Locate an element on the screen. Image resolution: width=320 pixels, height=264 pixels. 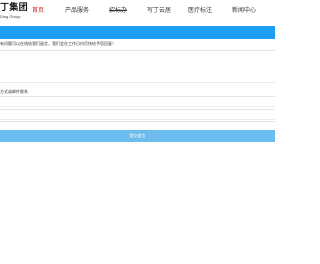
contact-input is located at coordinates (137, 101).